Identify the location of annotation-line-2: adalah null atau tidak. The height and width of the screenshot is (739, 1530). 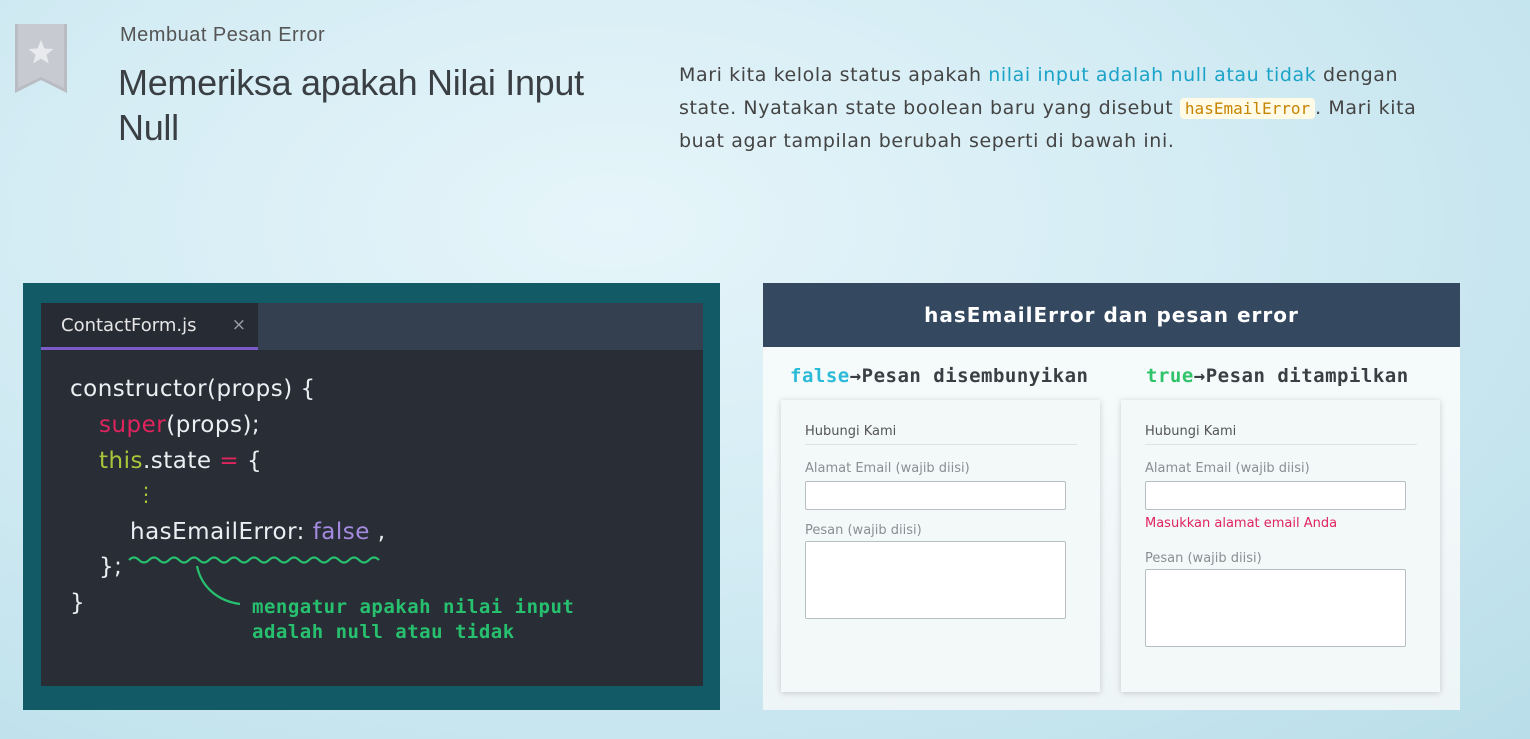
(383, 632).